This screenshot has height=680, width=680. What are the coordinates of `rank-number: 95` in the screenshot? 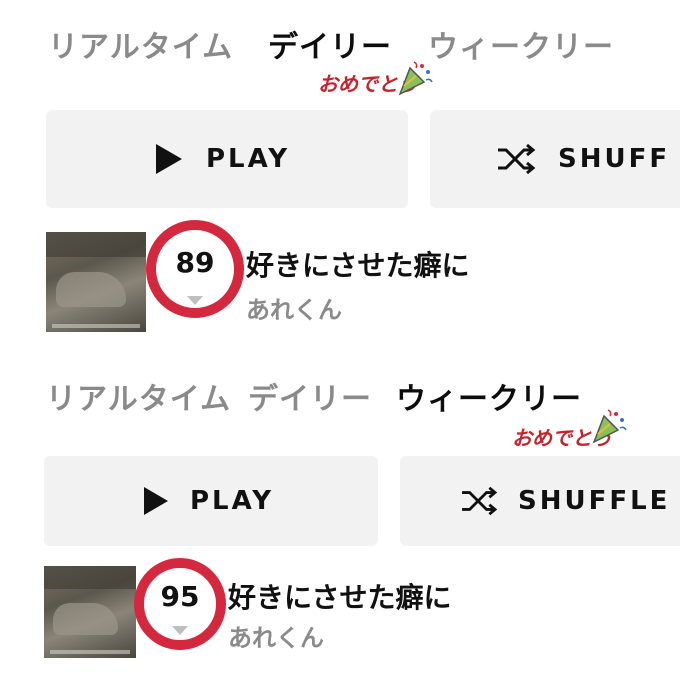 It's located at (180, 596).